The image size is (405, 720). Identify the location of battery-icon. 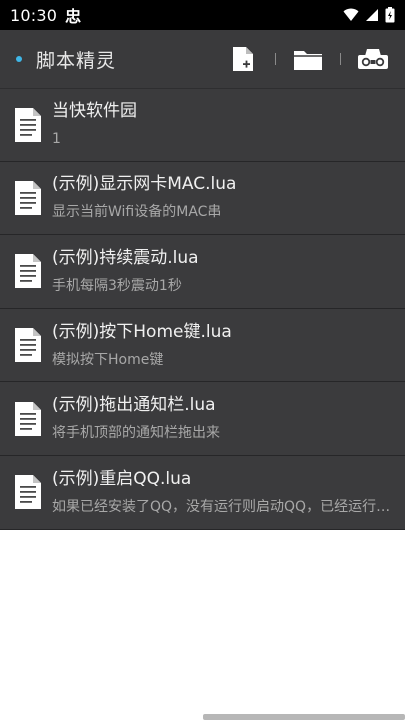
(390, 15).